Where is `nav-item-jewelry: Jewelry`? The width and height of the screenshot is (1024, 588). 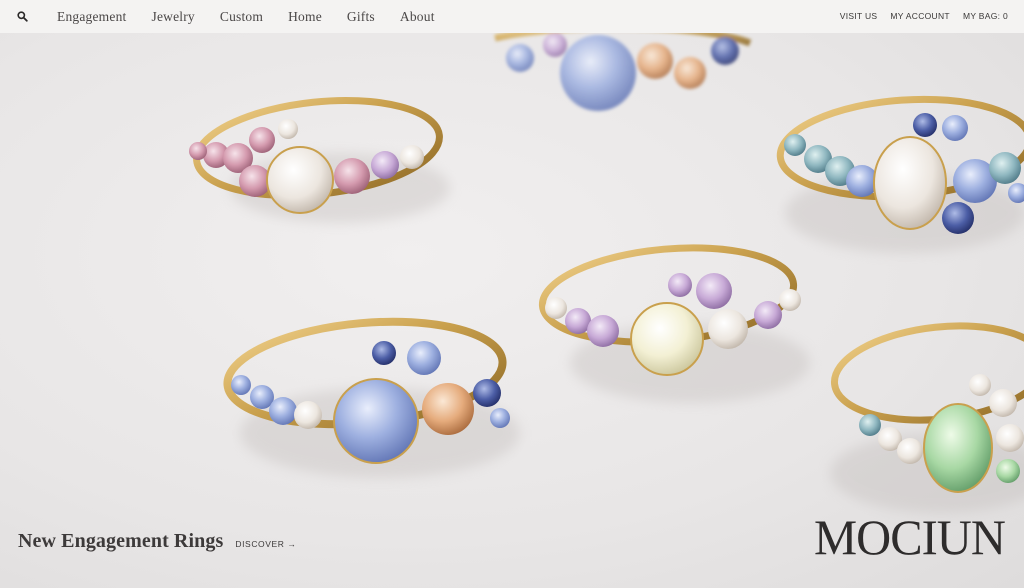 nav-item-jewelry: Jewelry is located at coordinates (173, 16).